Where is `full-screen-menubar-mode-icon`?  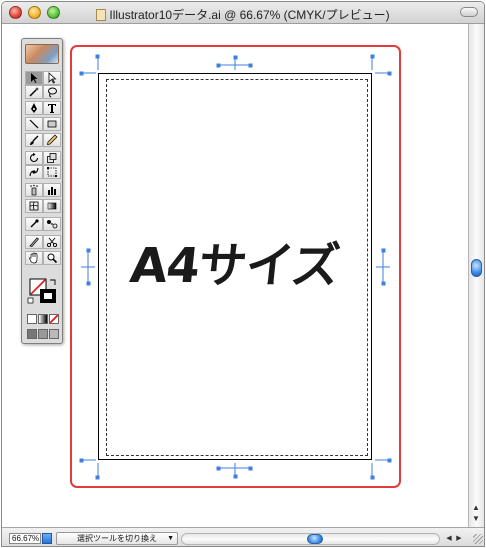
full-screen-menubar-mode-icon is located at coordinates (43, 334).